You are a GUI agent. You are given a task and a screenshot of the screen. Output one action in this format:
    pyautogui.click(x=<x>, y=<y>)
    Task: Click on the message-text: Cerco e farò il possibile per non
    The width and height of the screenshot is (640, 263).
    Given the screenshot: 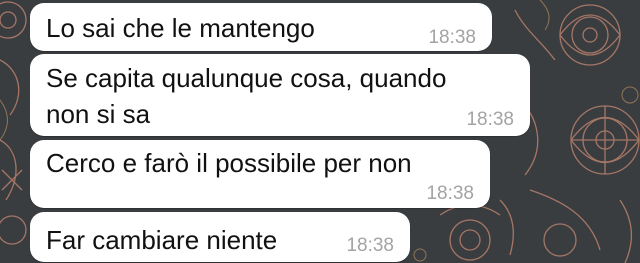 What is the action you would take?
    pyautogui.click(x=229, y=163)
    